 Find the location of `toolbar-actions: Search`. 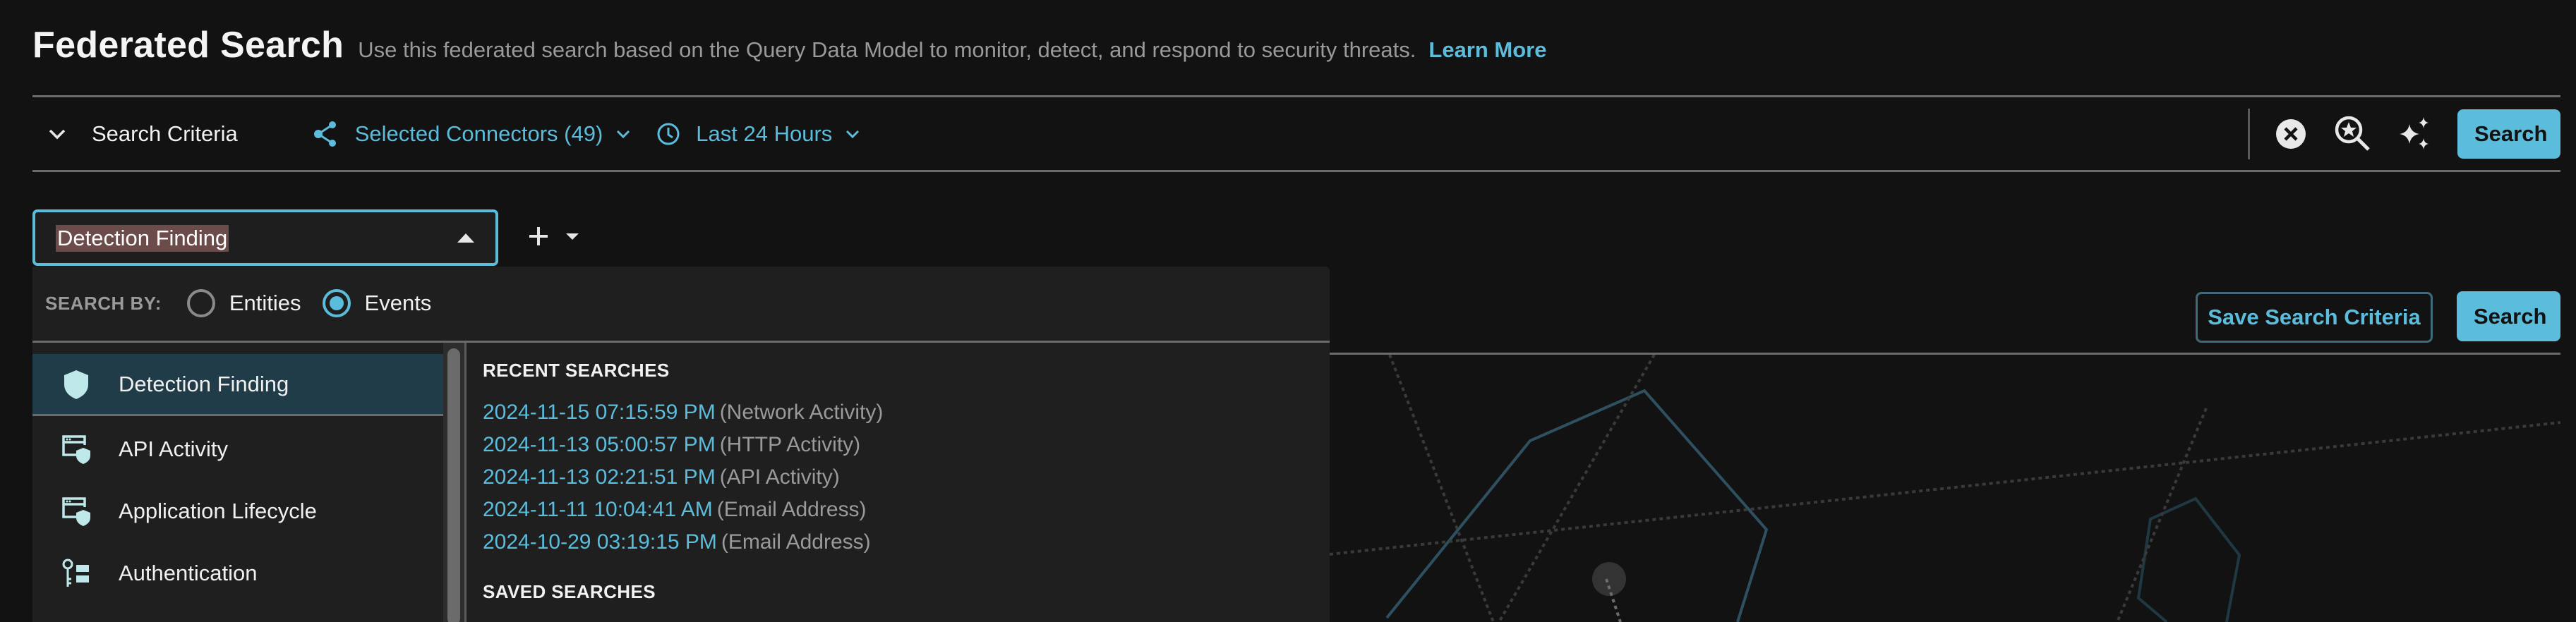

toolbar-actions: Search is located at coordinates (2404, 133).